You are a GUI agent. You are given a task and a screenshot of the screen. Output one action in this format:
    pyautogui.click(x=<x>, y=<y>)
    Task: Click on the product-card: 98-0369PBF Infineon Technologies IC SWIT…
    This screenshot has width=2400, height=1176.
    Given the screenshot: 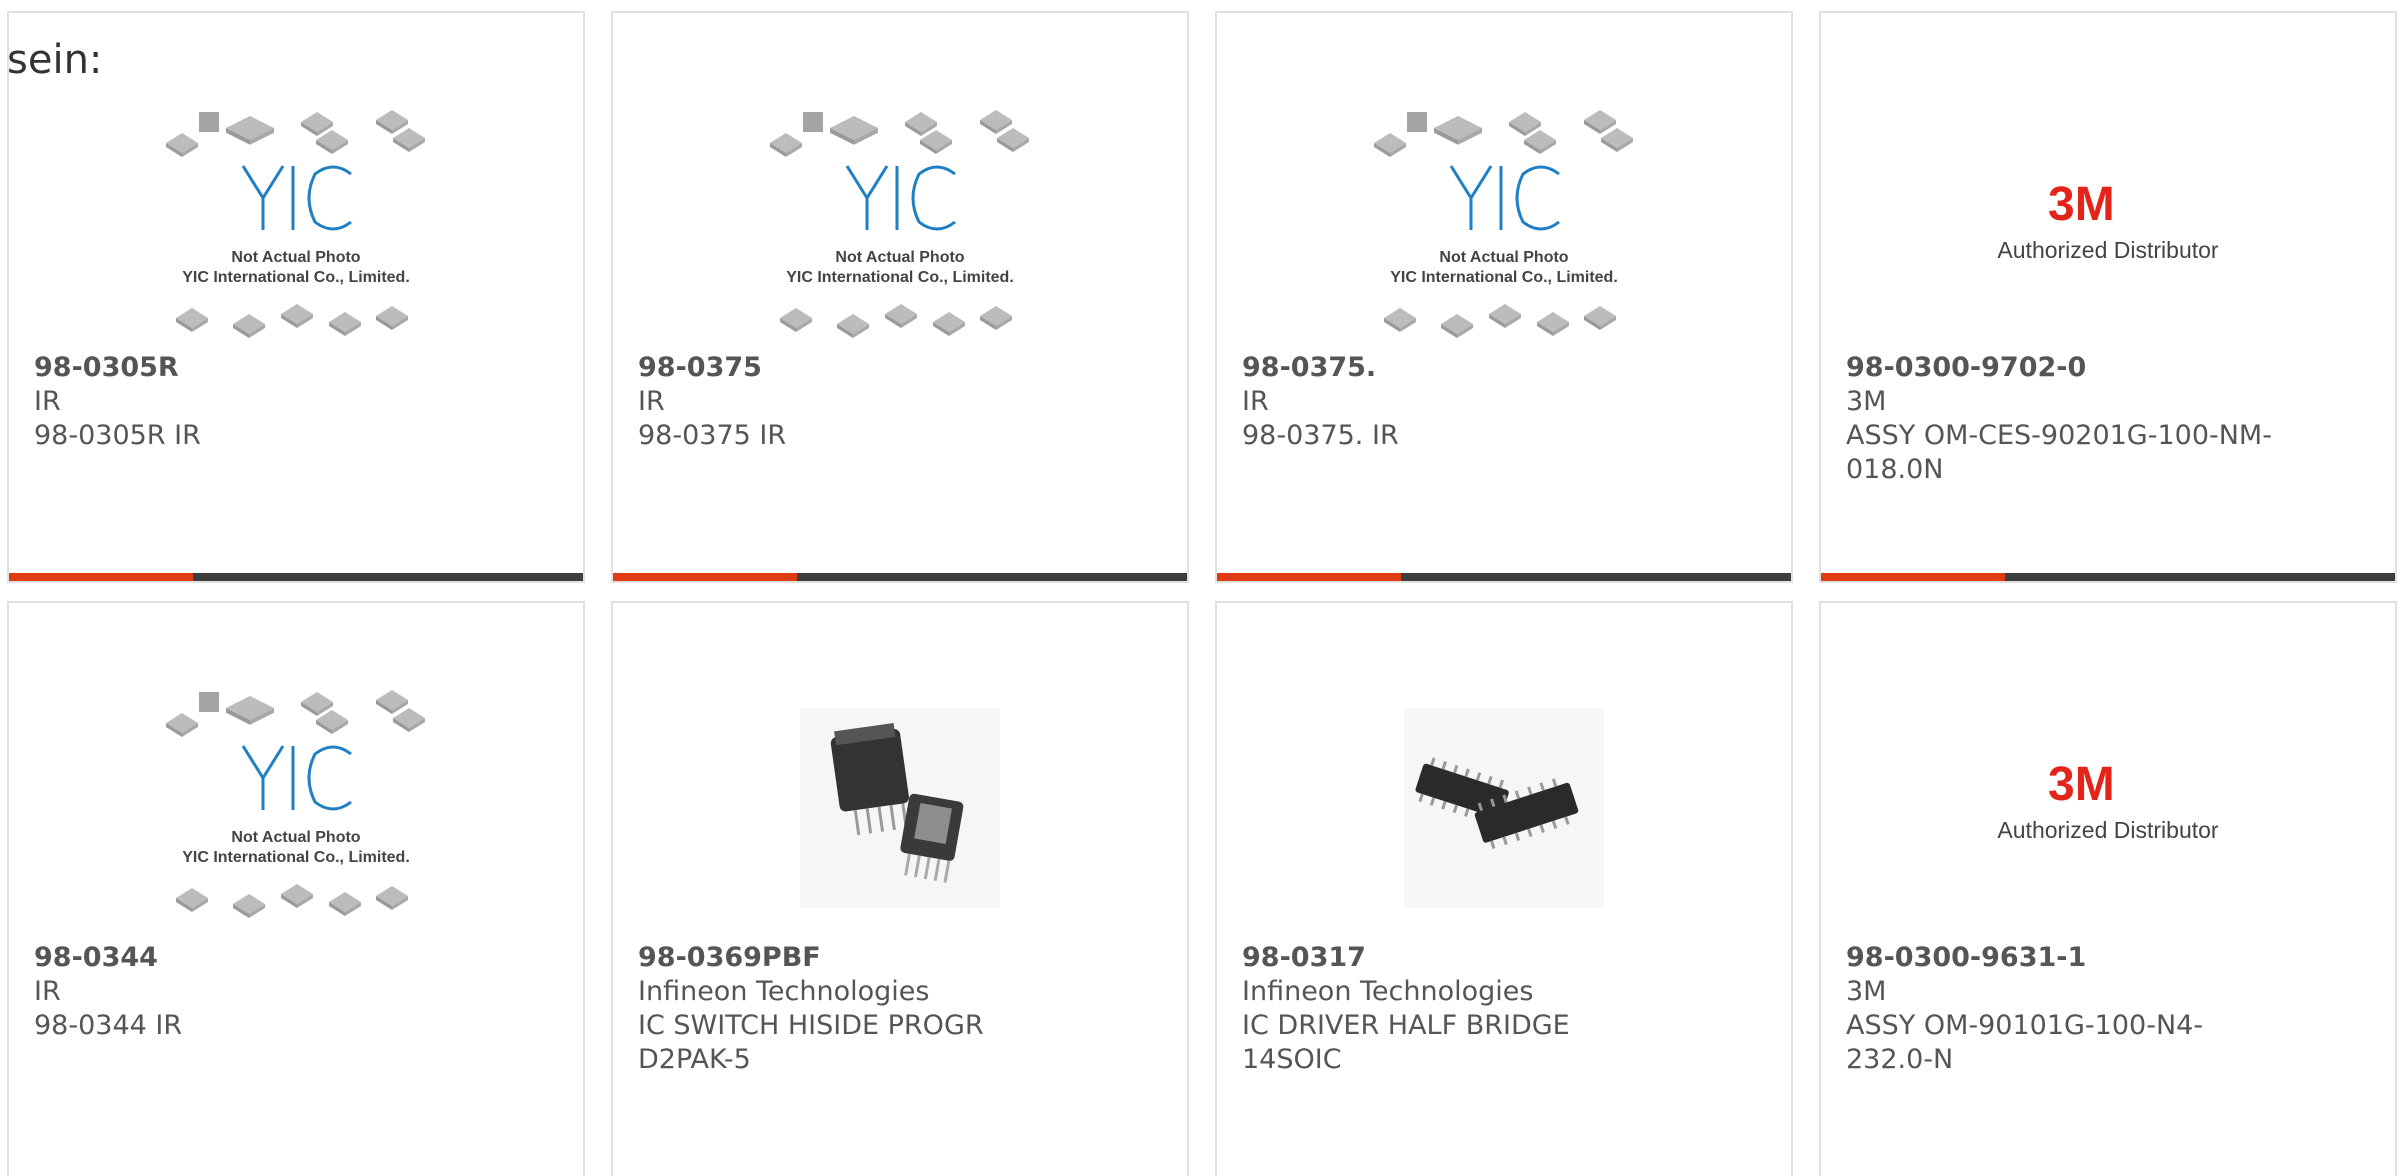 What is the action you would take?
    pyautogui.click(x=900, y=888)
    